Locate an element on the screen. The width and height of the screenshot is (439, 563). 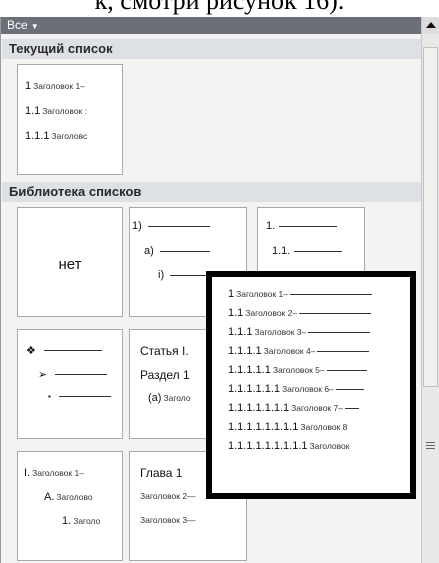
list-item: 1 Заголовок 1– is located at coordinates (55, 86).